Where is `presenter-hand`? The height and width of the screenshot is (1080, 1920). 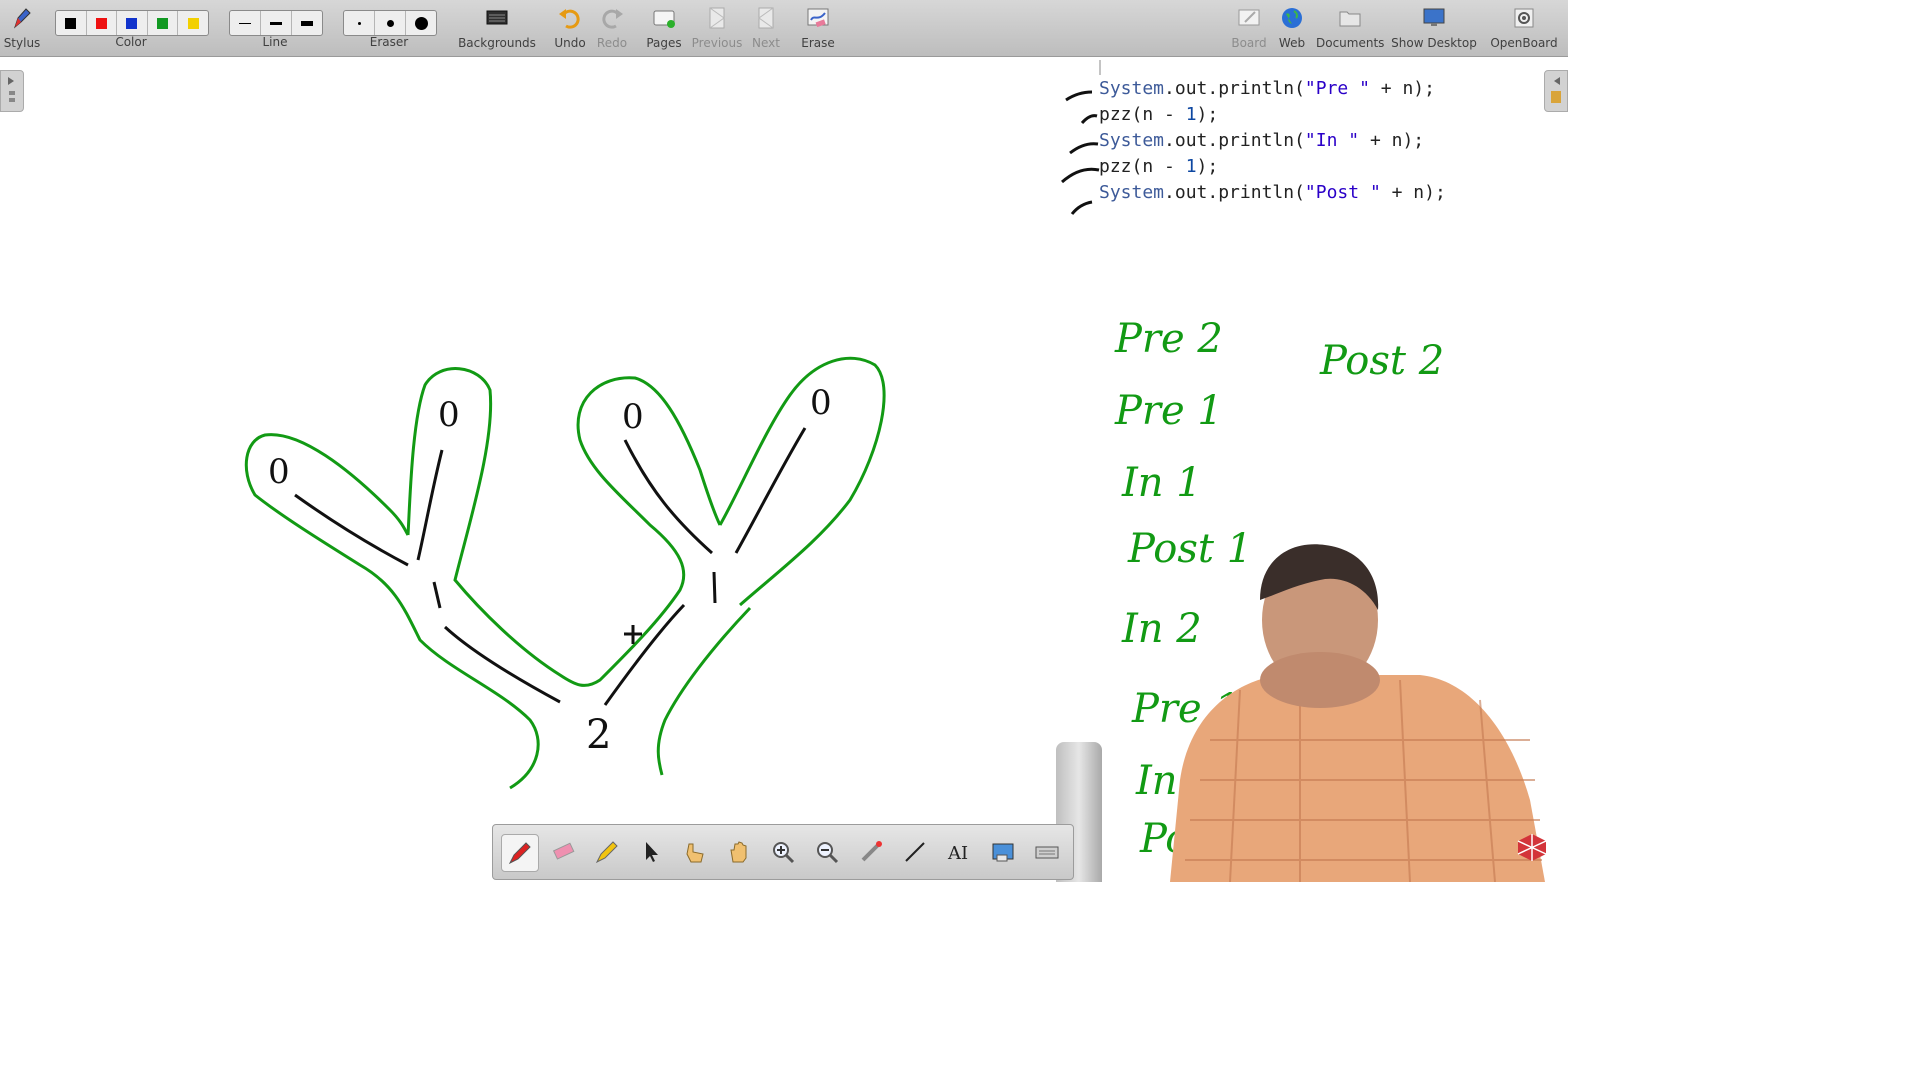
presenter-hand is located at coordinates (1320, 680).